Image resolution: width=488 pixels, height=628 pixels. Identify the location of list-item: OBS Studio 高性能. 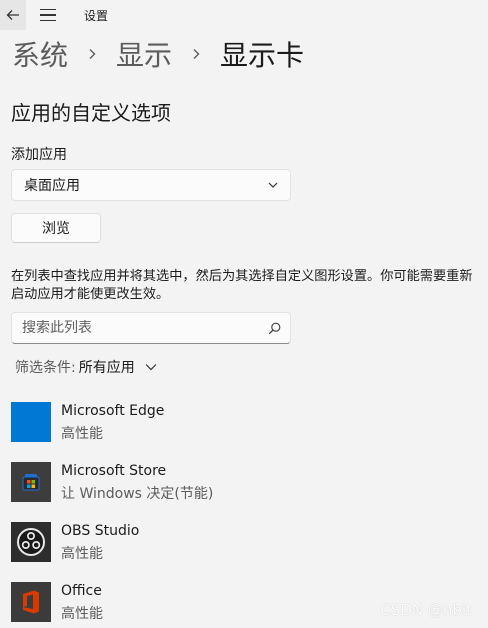
(244, 550).